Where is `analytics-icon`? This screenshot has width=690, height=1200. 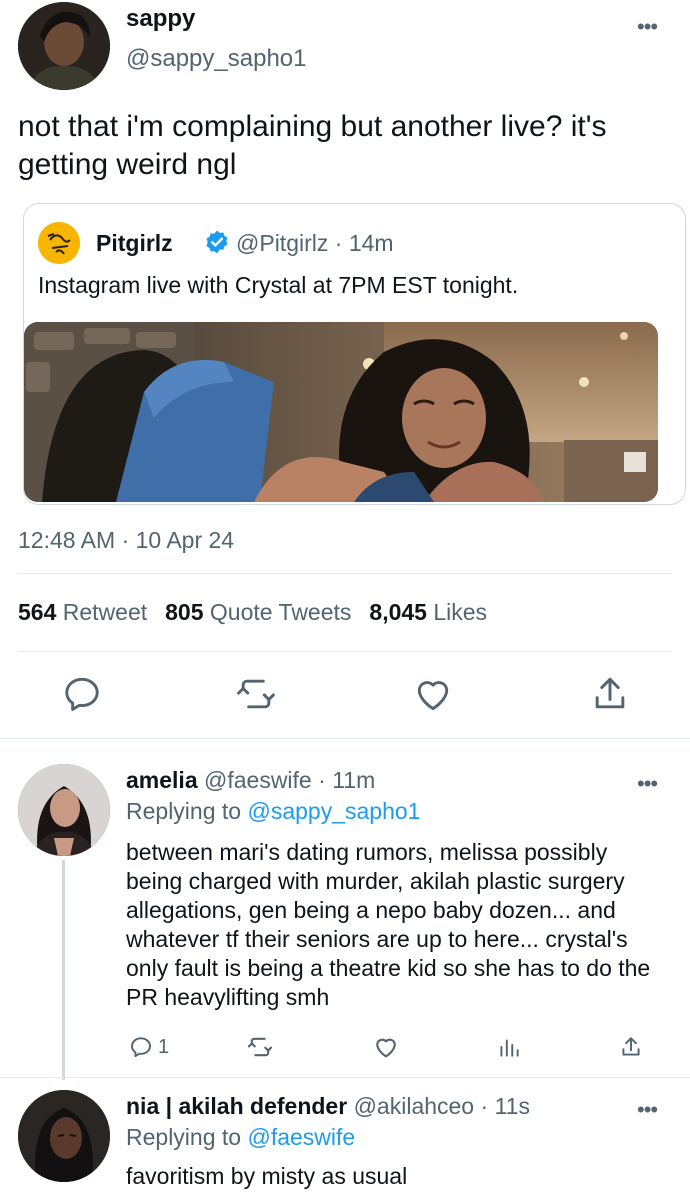
analytics-icon is located at coordinates (509, 1047).